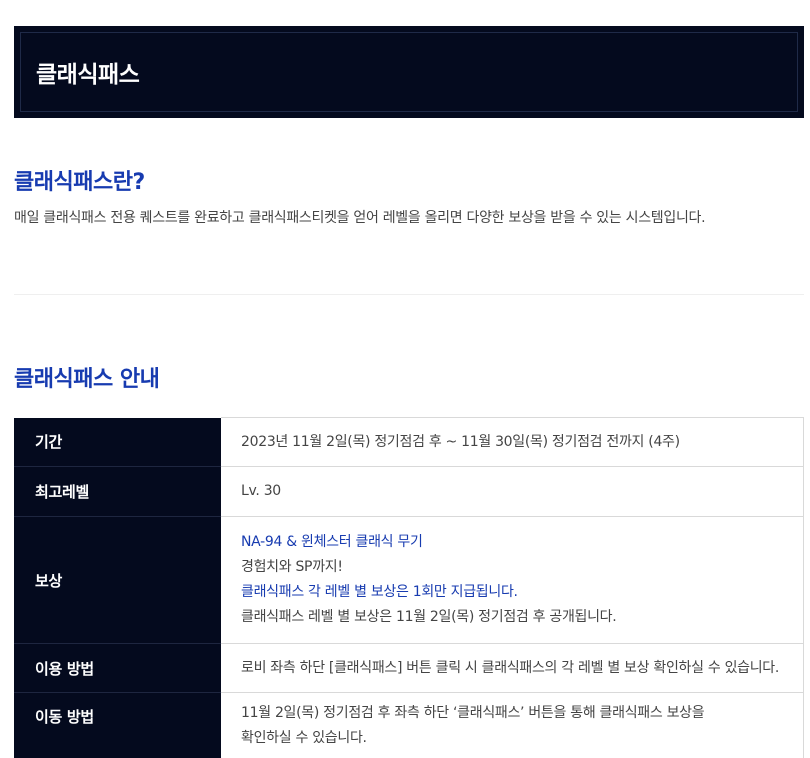 The image size is (810, 758). What do you see at coordinates (88, 75) in the screenshot?
I see `banner-title: 클래식패스` at bounding box center [88, 75].